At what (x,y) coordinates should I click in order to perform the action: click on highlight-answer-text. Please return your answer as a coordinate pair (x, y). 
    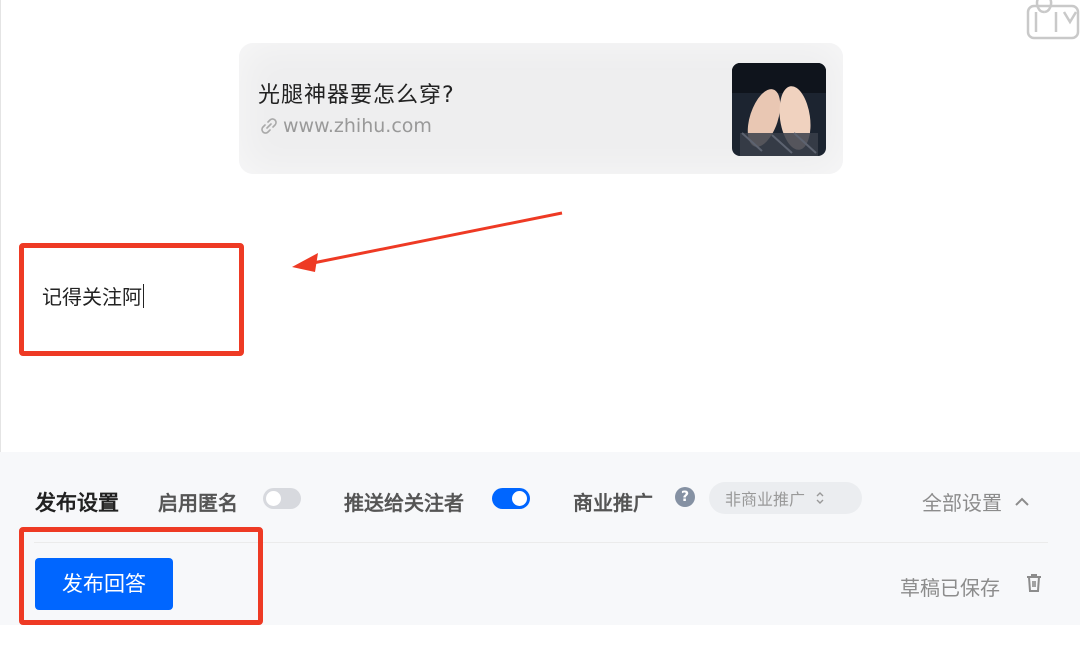
    Looking at the image, I should click on (131, 299).